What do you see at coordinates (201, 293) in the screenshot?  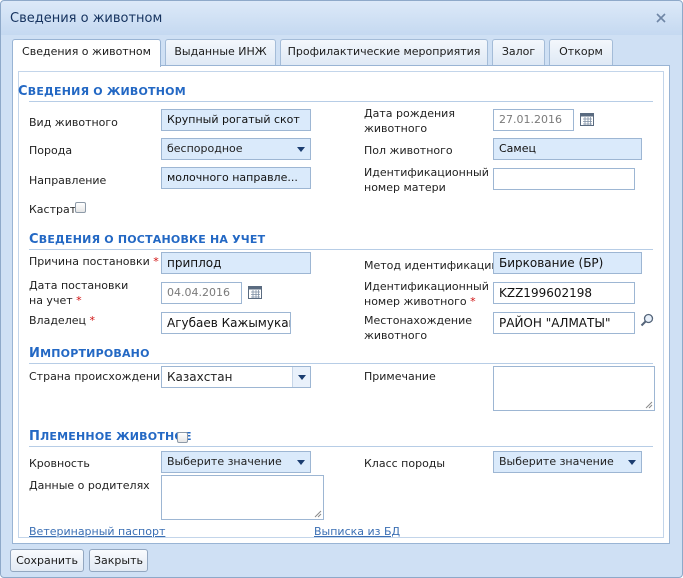 I see `registration-date-field: 04.04.2016` at bounding box center [201, 293].